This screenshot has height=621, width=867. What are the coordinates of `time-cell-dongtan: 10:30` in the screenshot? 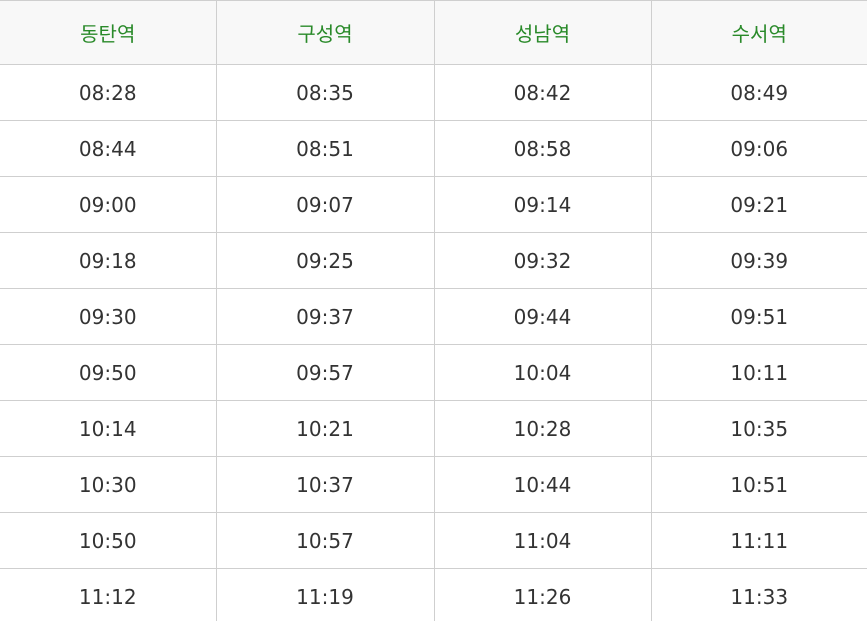 It's located at (108, 484).